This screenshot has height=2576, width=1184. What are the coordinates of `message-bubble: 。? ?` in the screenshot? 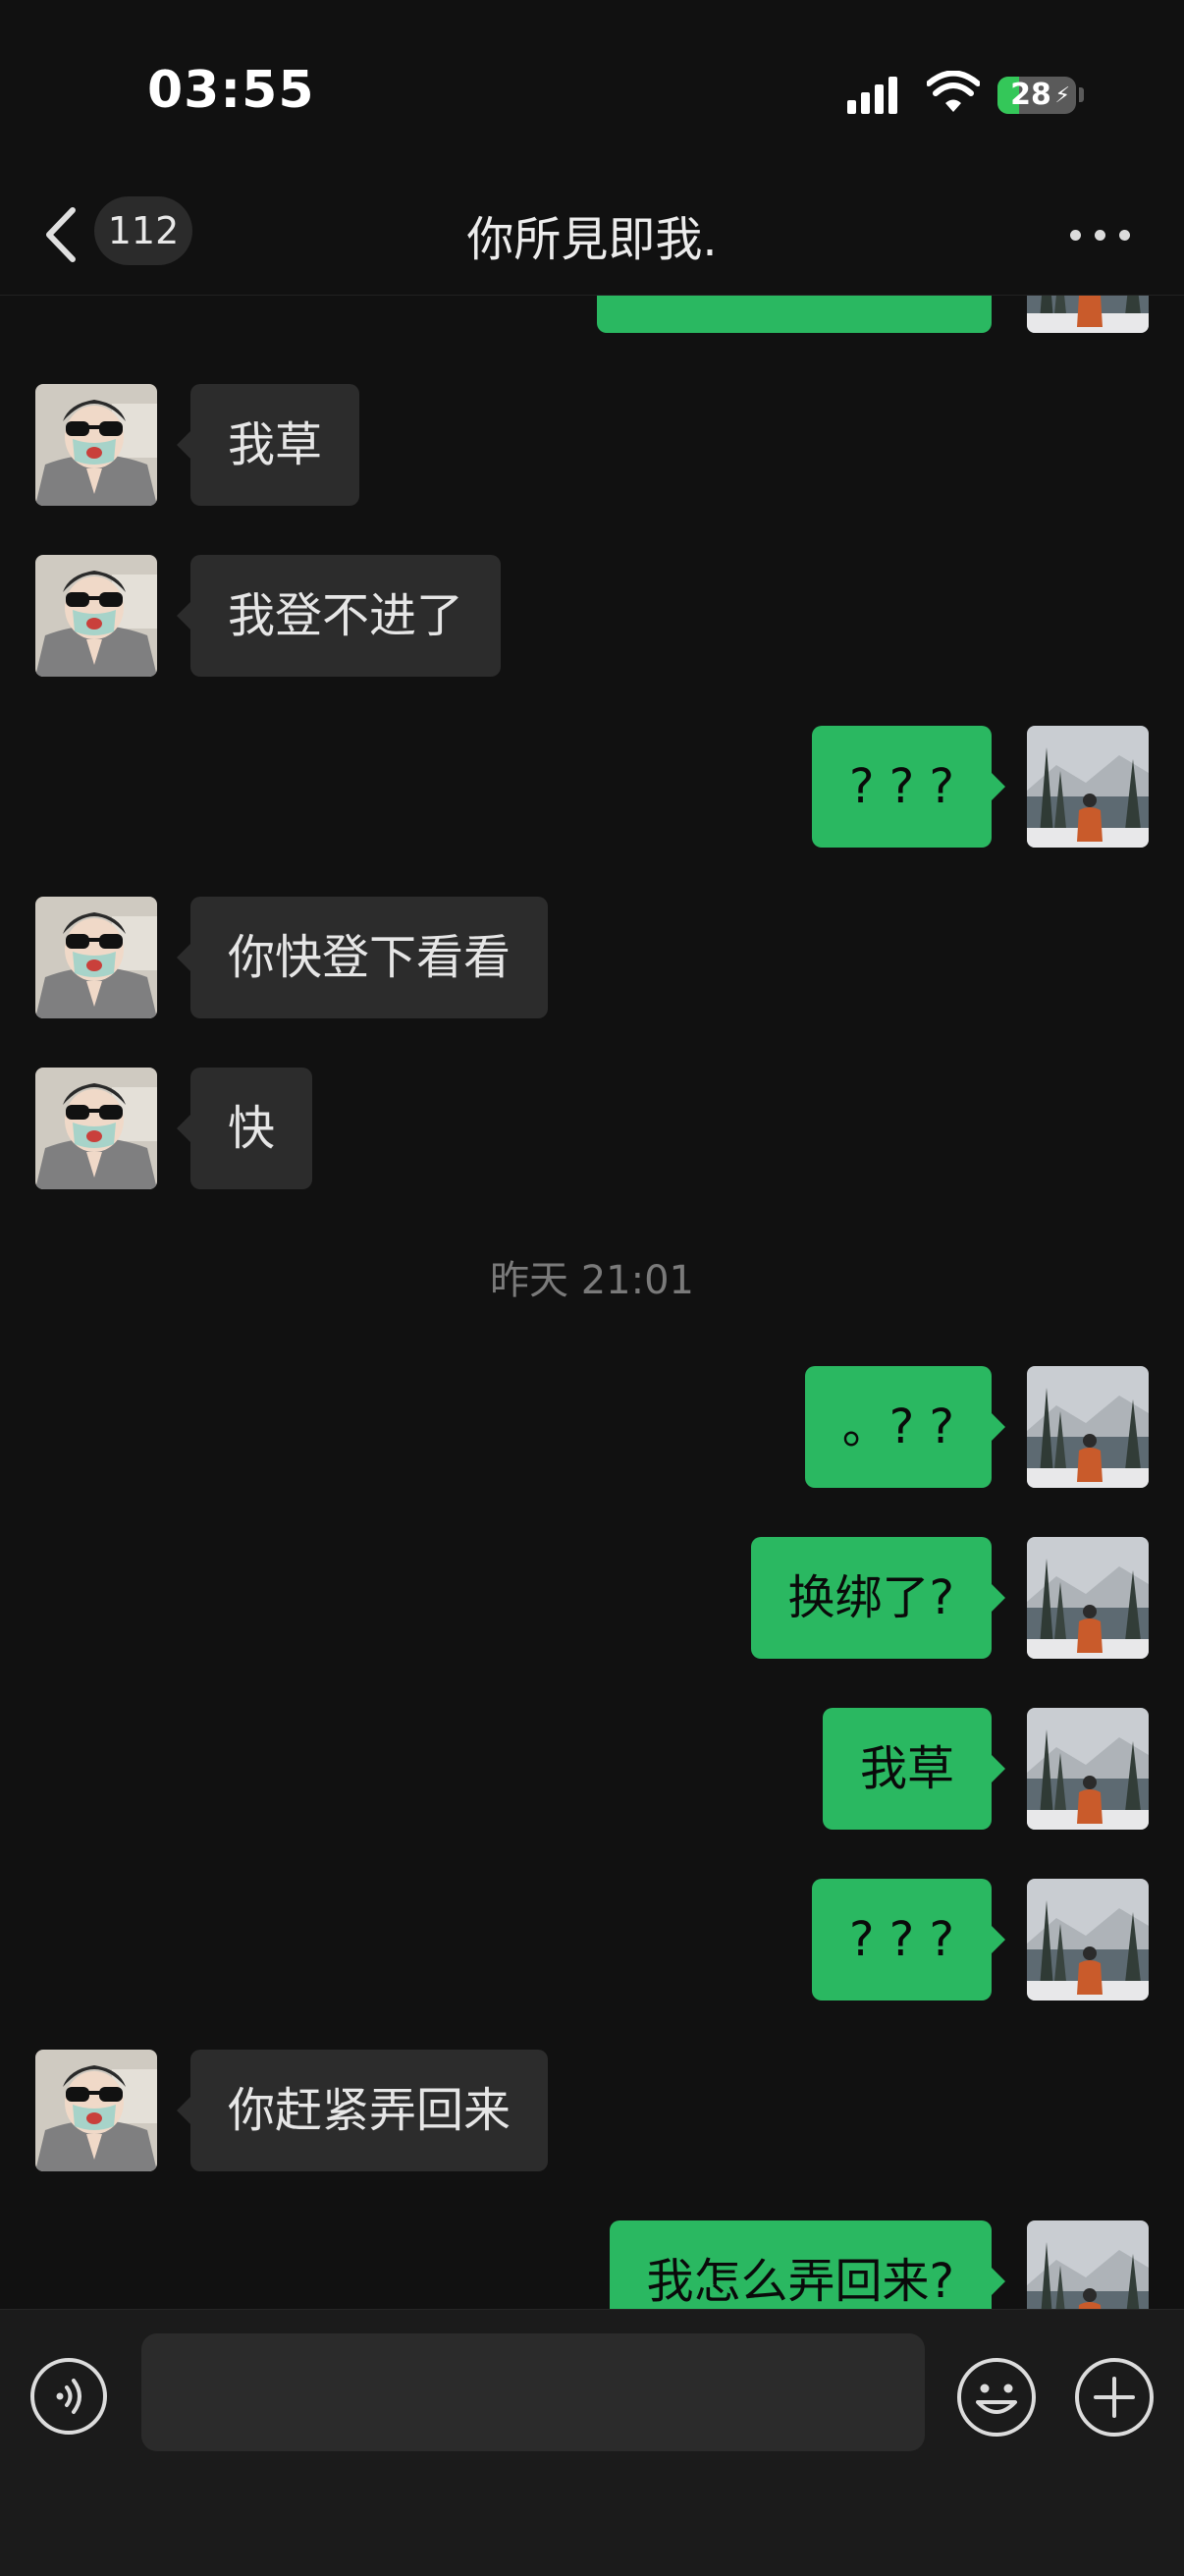 It's located at (905, 1427).